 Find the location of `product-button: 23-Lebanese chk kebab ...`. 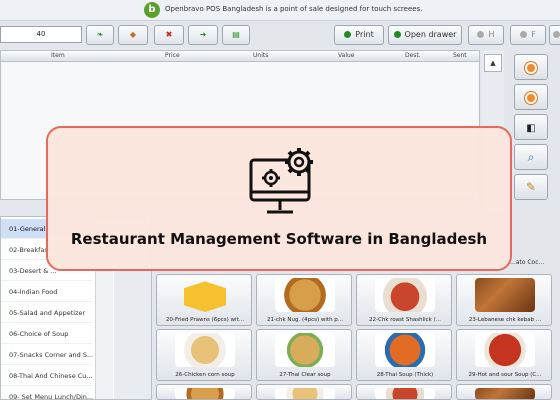

product-button: 23-Lebanese chk kebab ... is located at coordinates (504, 300).